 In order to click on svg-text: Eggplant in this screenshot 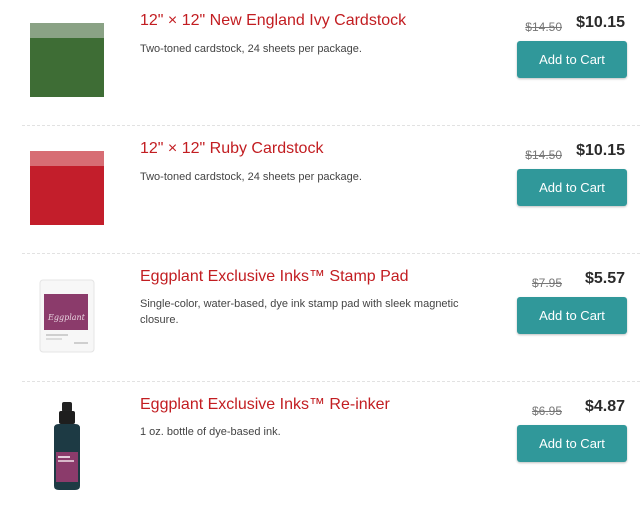, I will do `click(66, 317)`.